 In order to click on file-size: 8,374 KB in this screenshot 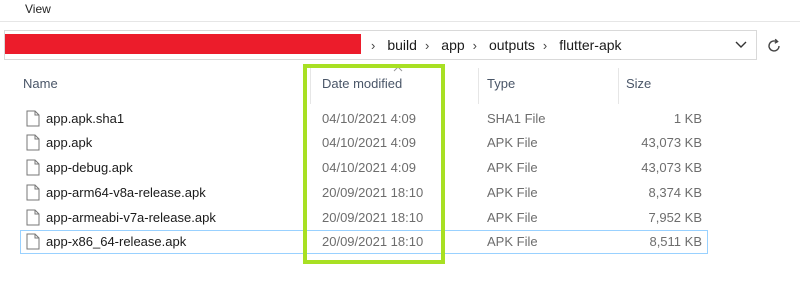, I will do `click(675, 192)`.